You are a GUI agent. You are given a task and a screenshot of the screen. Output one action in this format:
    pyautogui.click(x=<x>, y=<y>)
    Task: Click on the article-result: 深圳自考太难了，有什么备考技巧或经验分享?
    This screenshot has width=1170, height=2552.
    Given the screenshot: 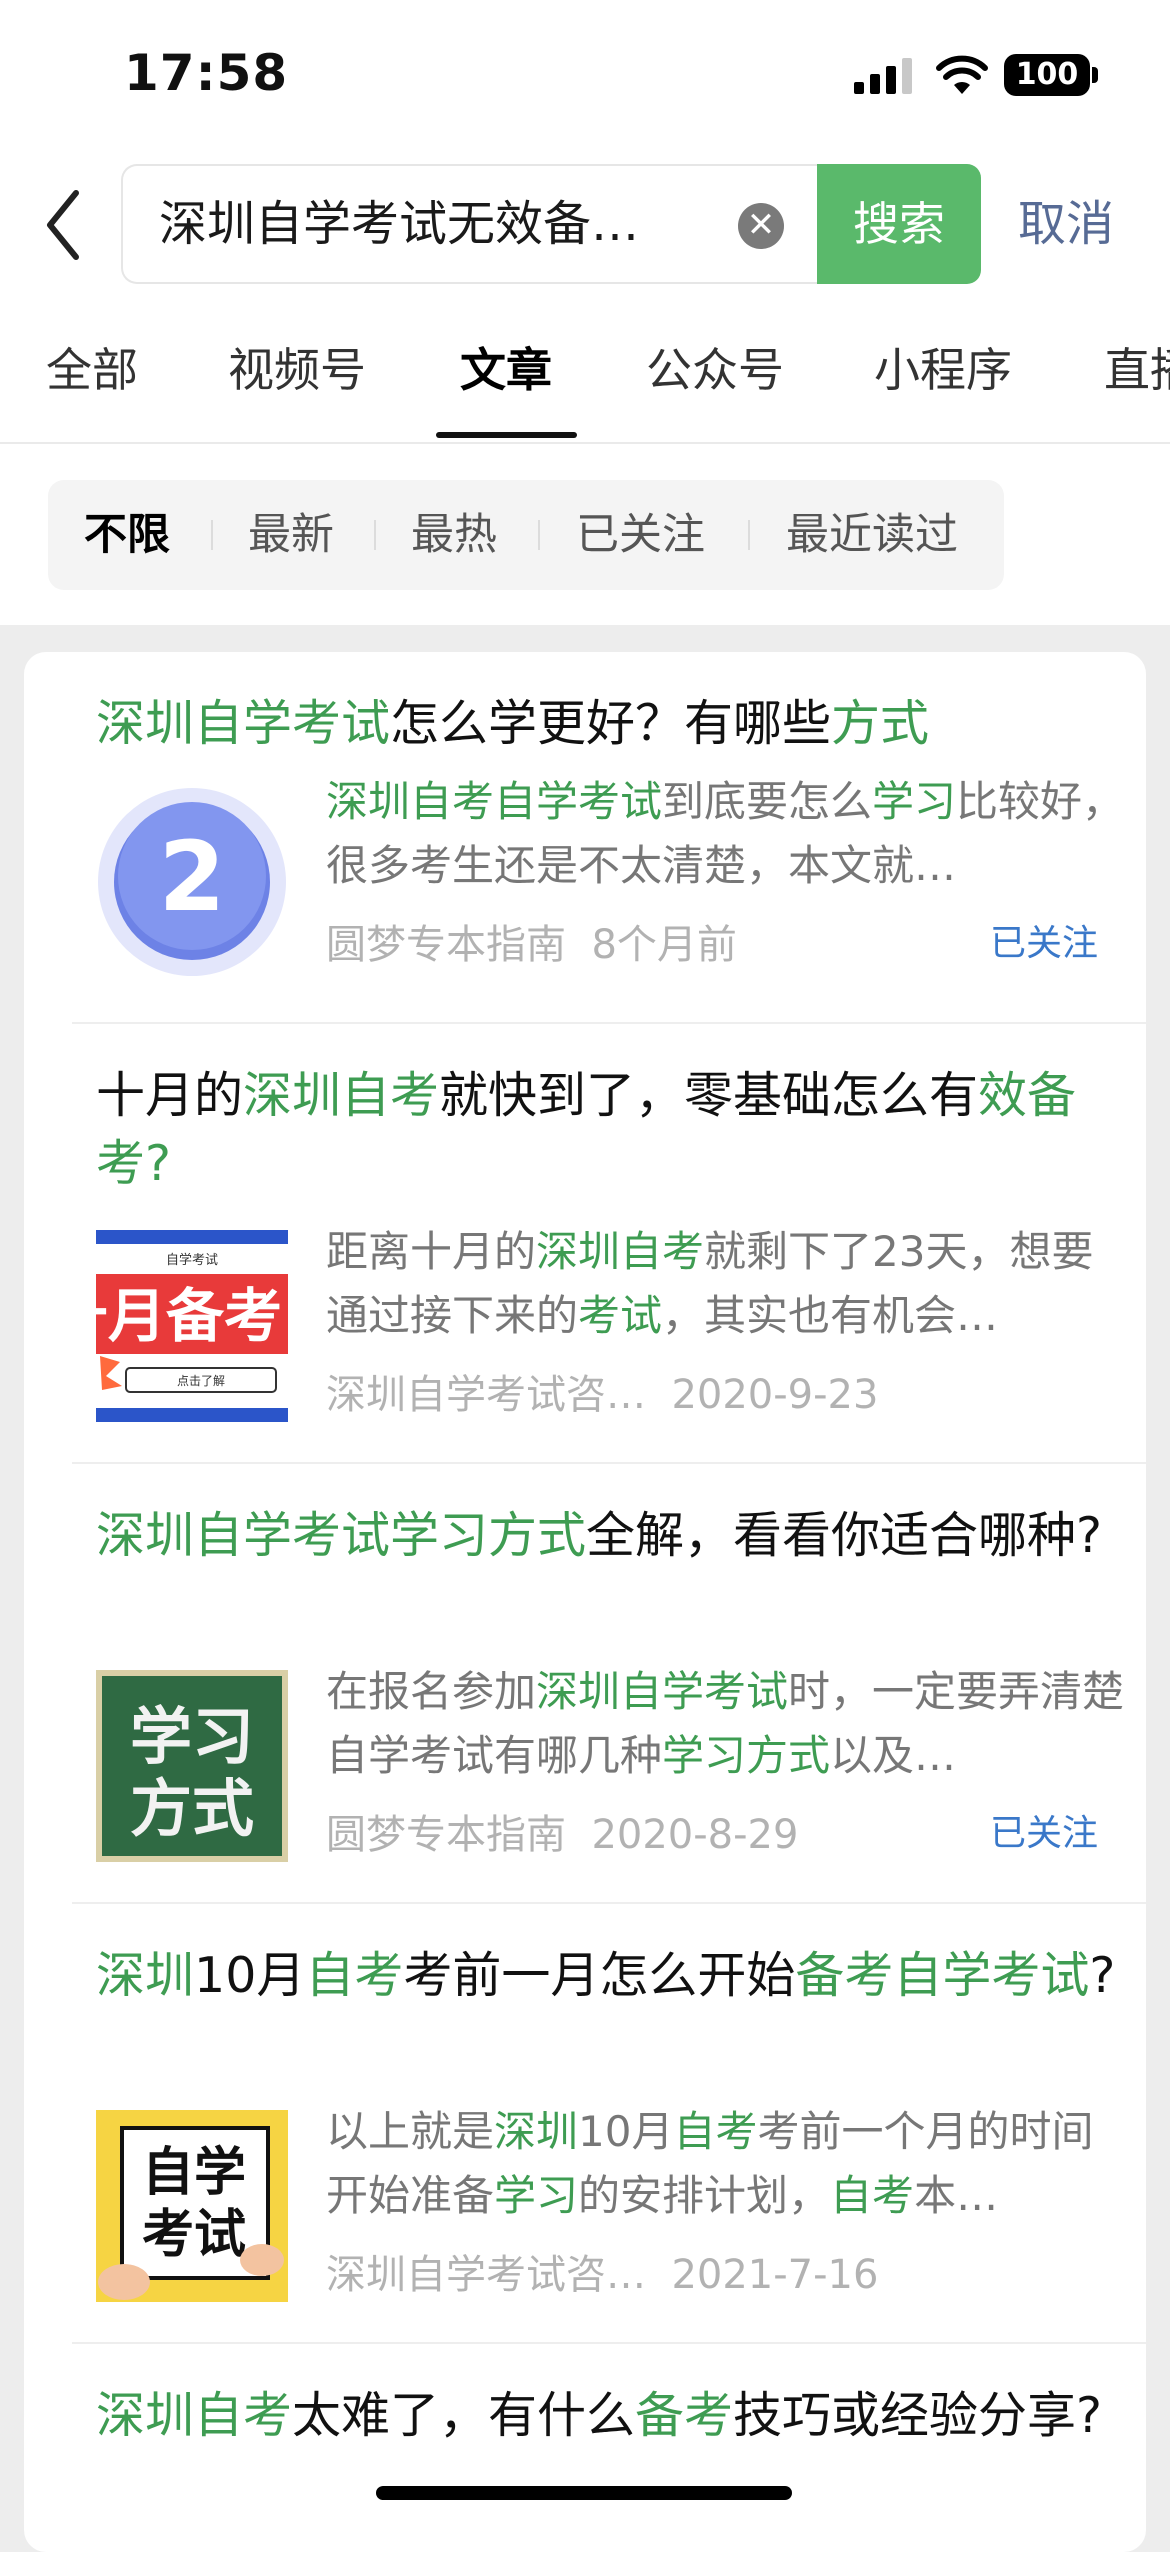 What is the action you would take?
    pyautogui.click(x=609, y=2457)
    